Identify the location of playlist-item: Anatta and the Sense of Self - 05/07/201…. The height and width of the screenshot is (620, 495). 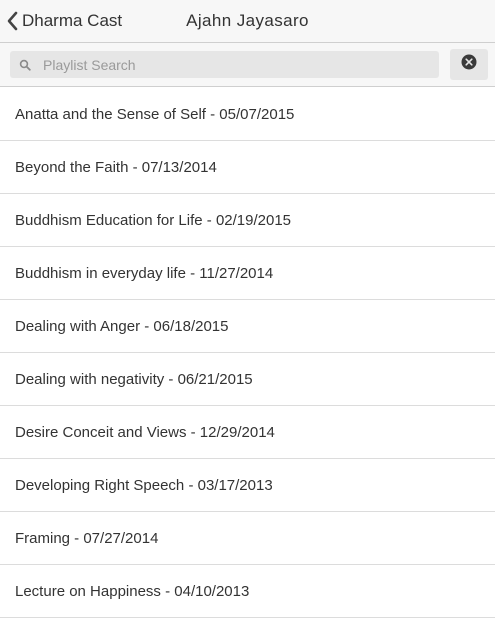
(247, 114).